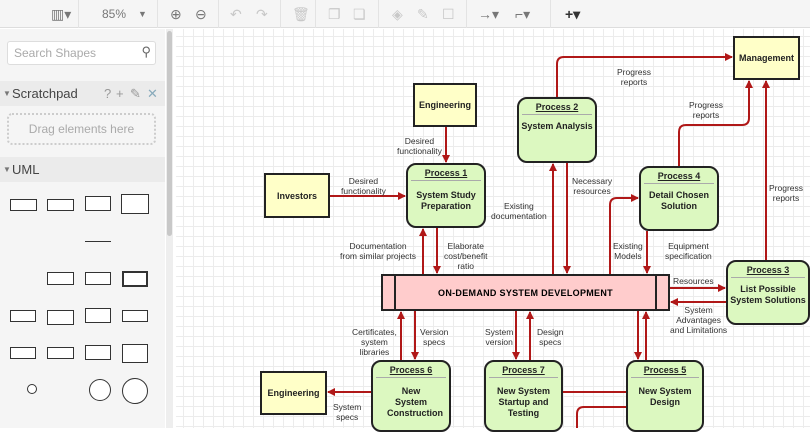 The image size is (810, 432). I want to click on line-p5-down, so click(601, 417).